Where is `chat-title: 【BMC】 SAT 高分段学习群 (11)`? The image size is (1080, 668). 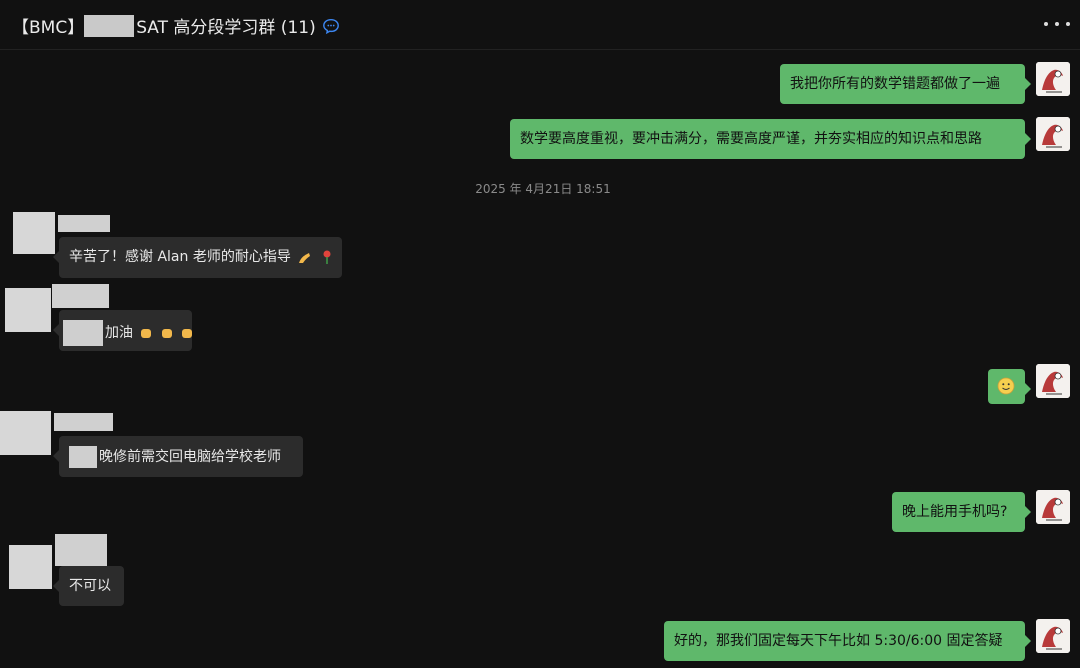 chat-title: 【BMC】 SAT 高分段学习群 (11) is located at coordinates (176, 25).